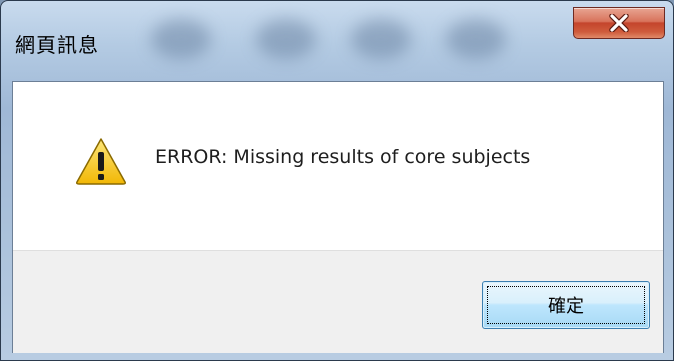  I want to click on ok-button-label: 確定, so click(566, 306).